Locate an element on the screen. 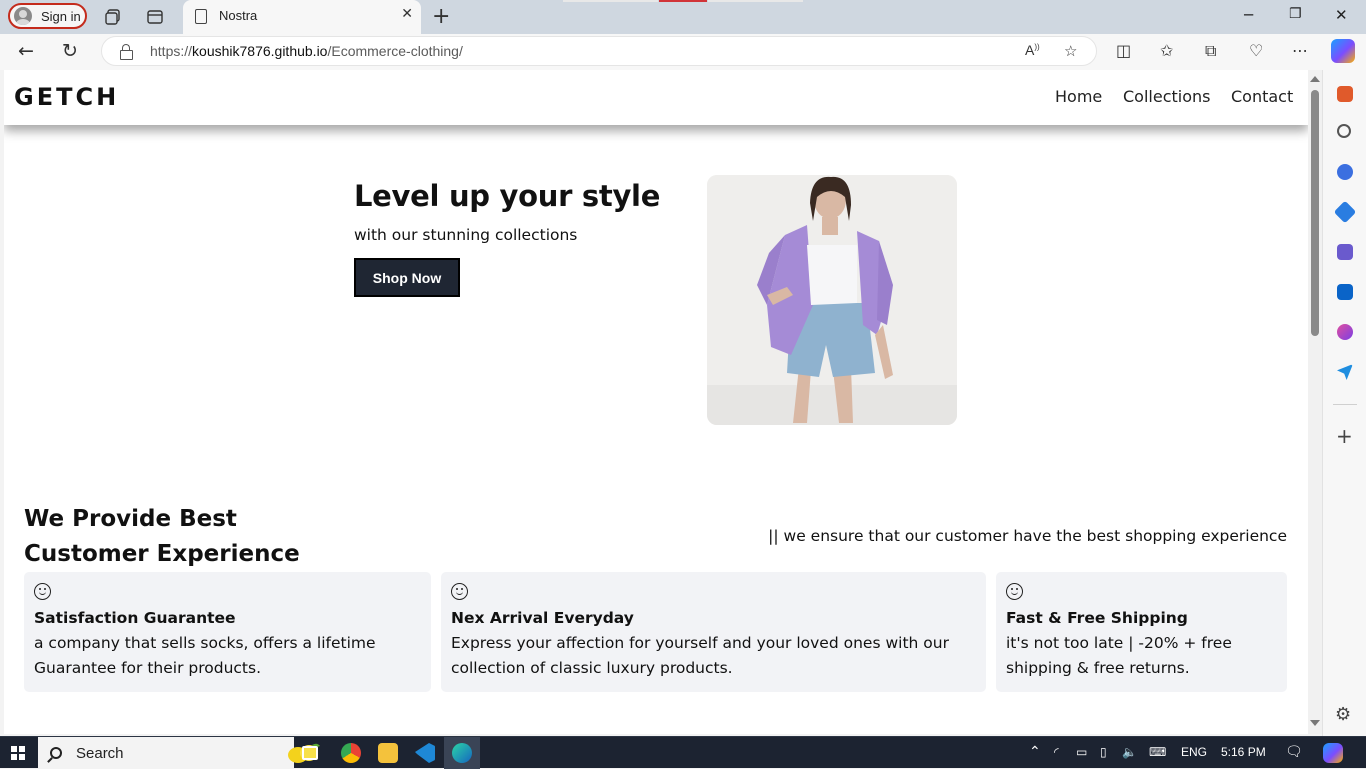 Image resolution: width=1366 pixels, height=769 pixels. scrollbar-thumb is located at coordinates (1315, 213).